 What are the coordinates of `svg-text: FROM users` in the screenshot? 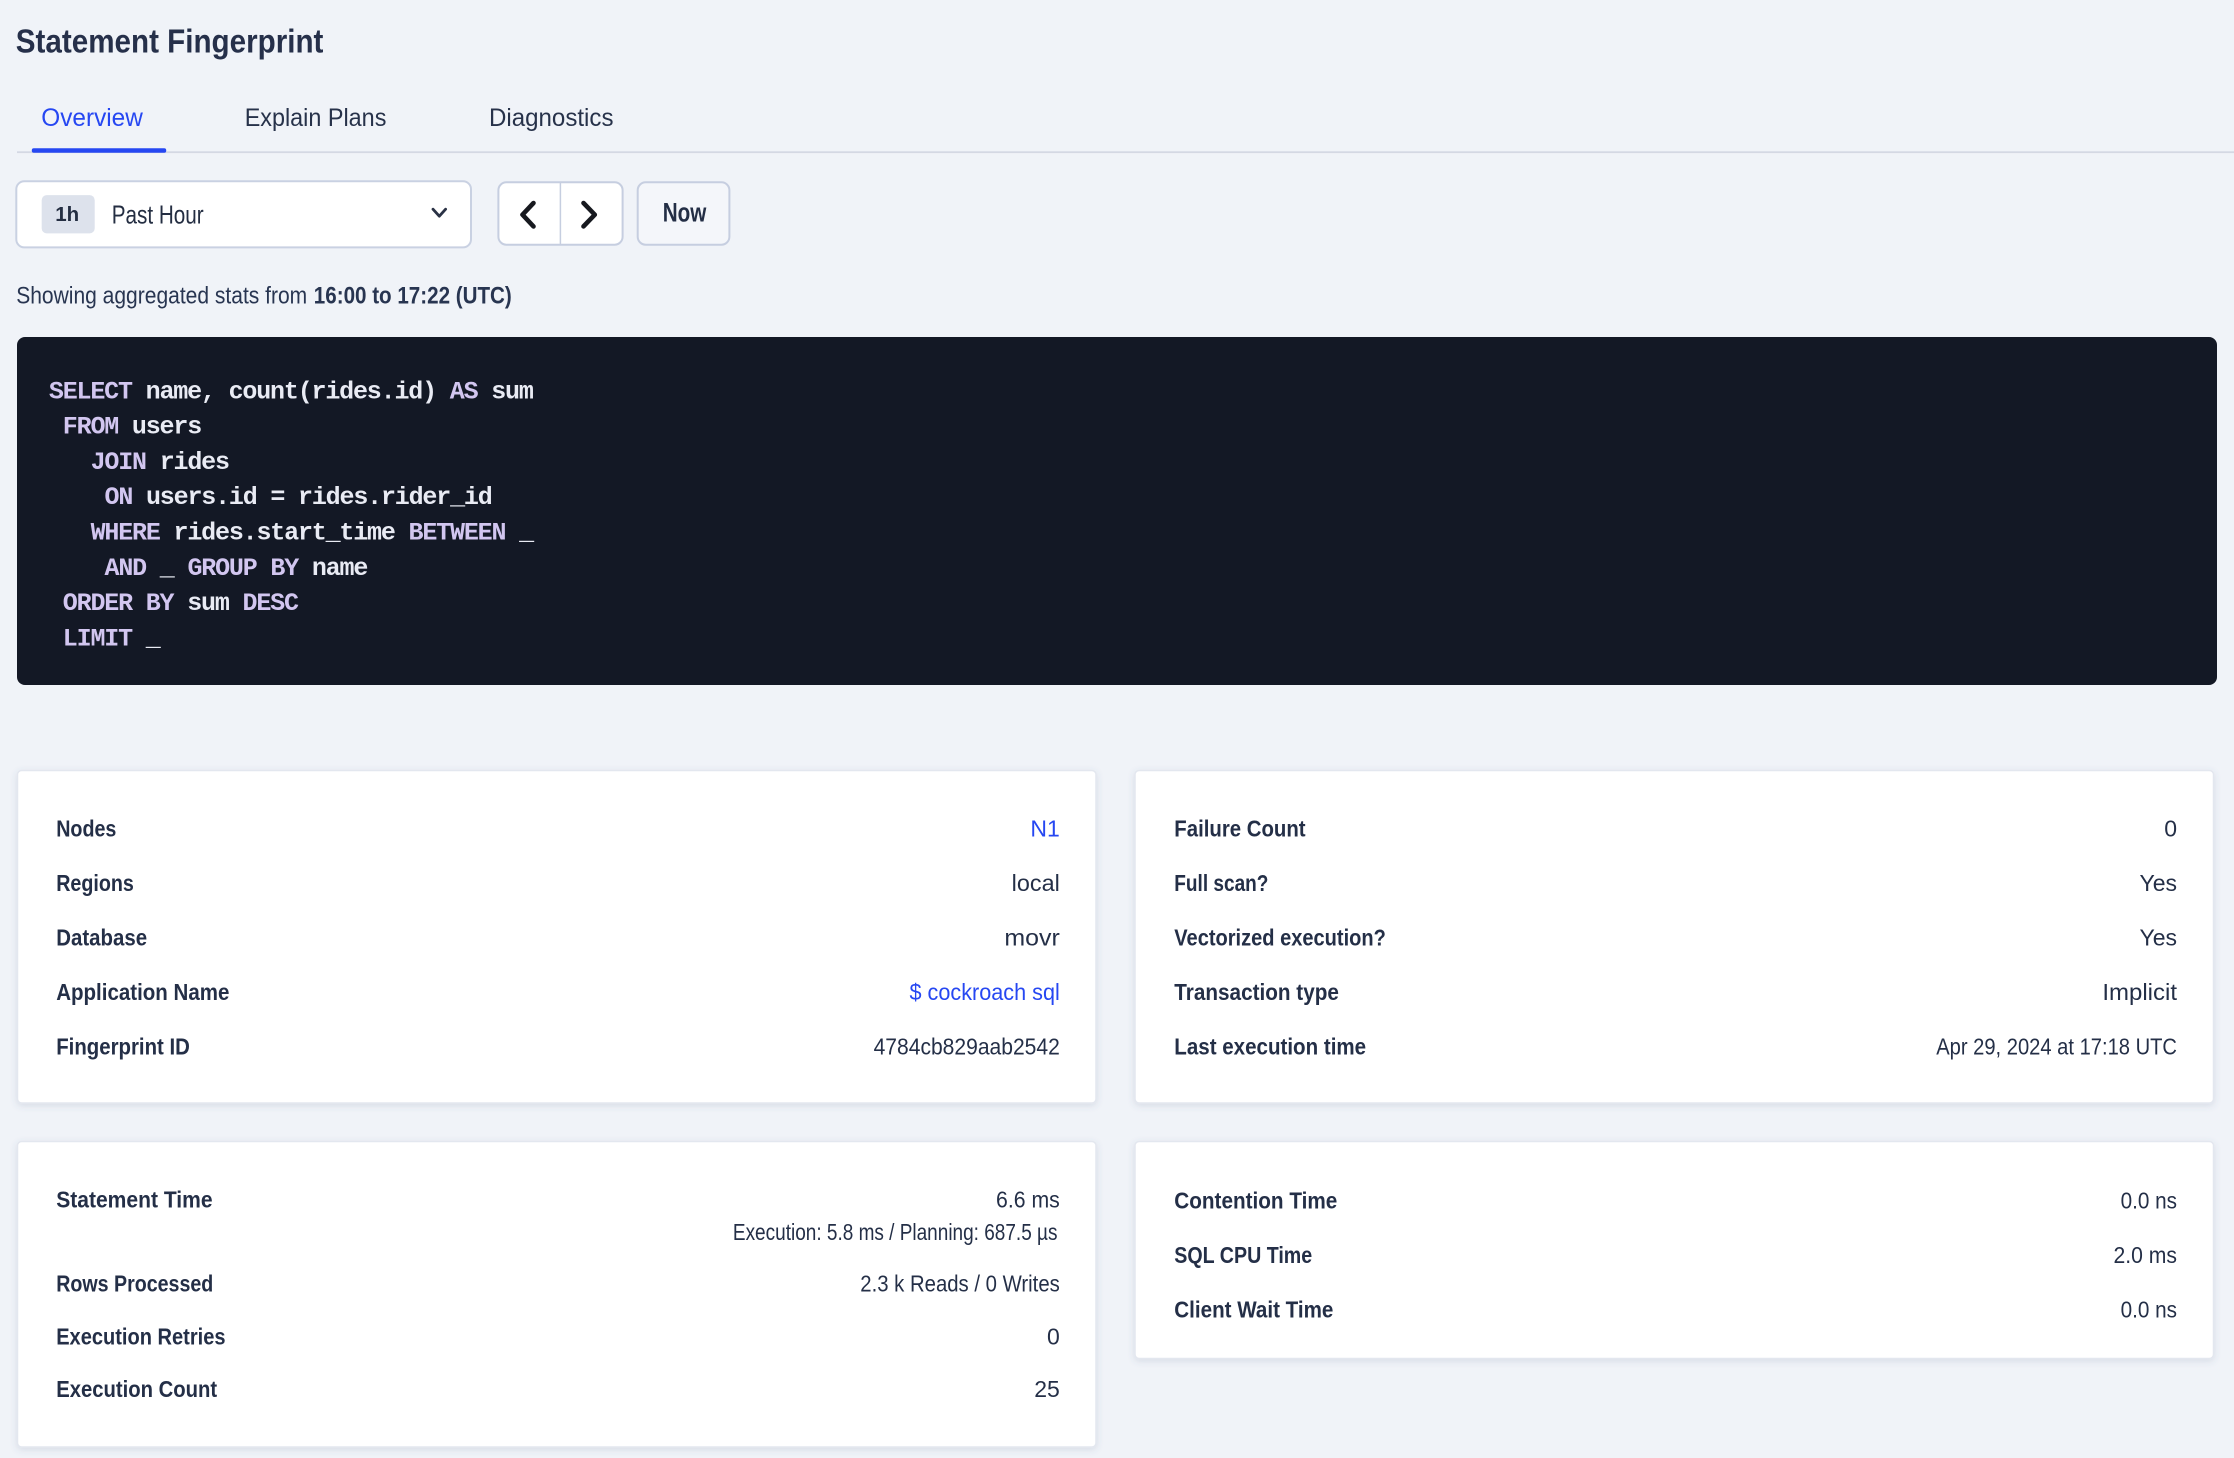 It's located at (132, 427).